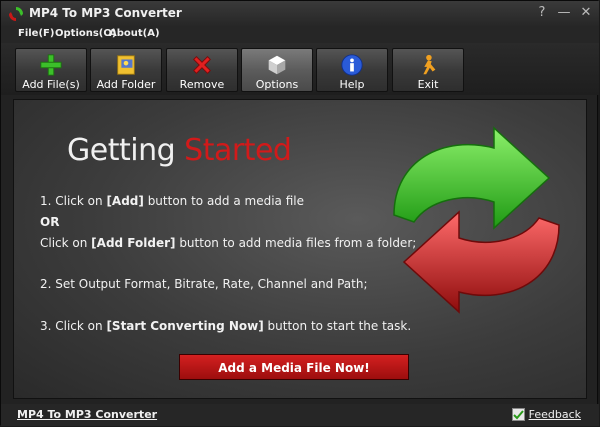  I want to click on status-bar: MP4 To MP3 Converter Feedback, so click(300, 415).